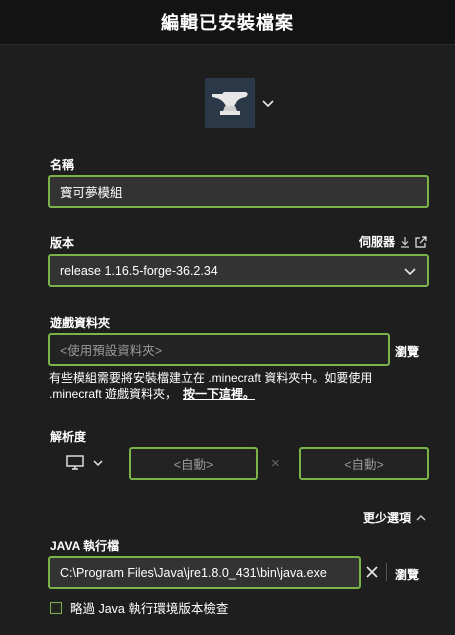 This screenshot has height=635, width=455. I want to click on game-directory-label: 遊戲資料夾, so click(80, 323).